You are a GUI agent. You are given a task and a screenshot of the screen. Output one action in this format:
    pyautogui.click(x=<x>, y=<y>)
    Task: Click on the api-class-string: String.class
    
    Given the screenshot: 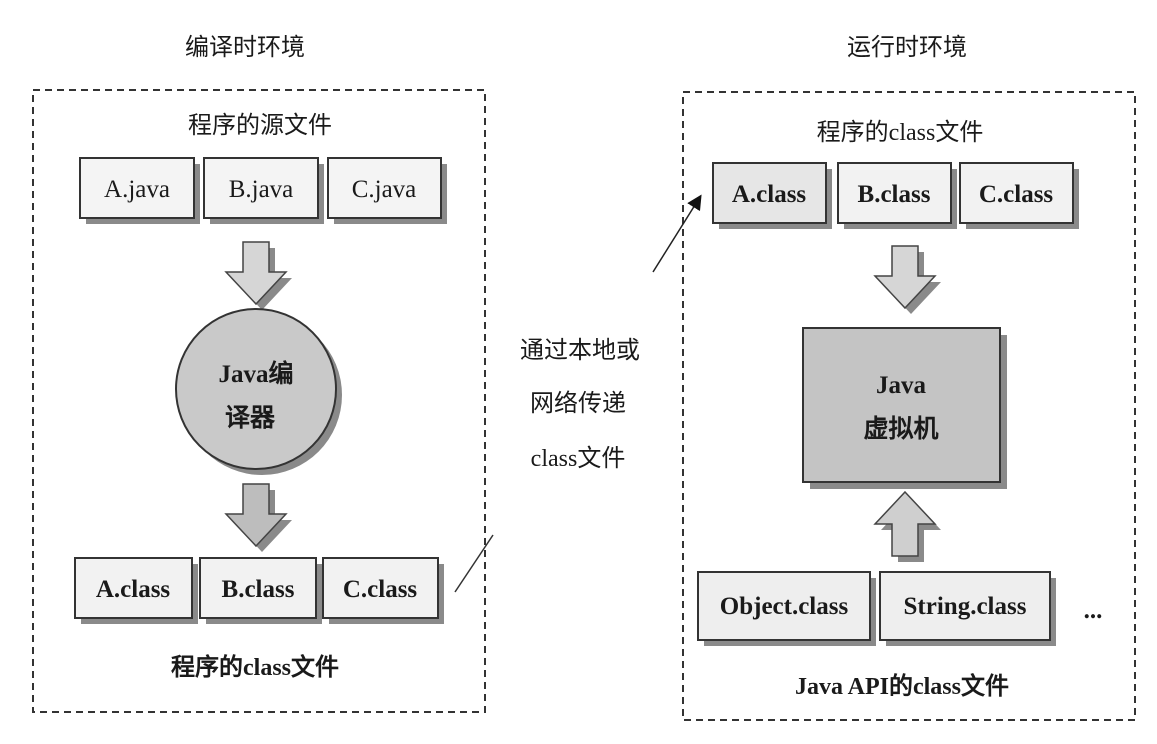 What is the action you would take?
    pyautogui.click(x=967, y=608)
    